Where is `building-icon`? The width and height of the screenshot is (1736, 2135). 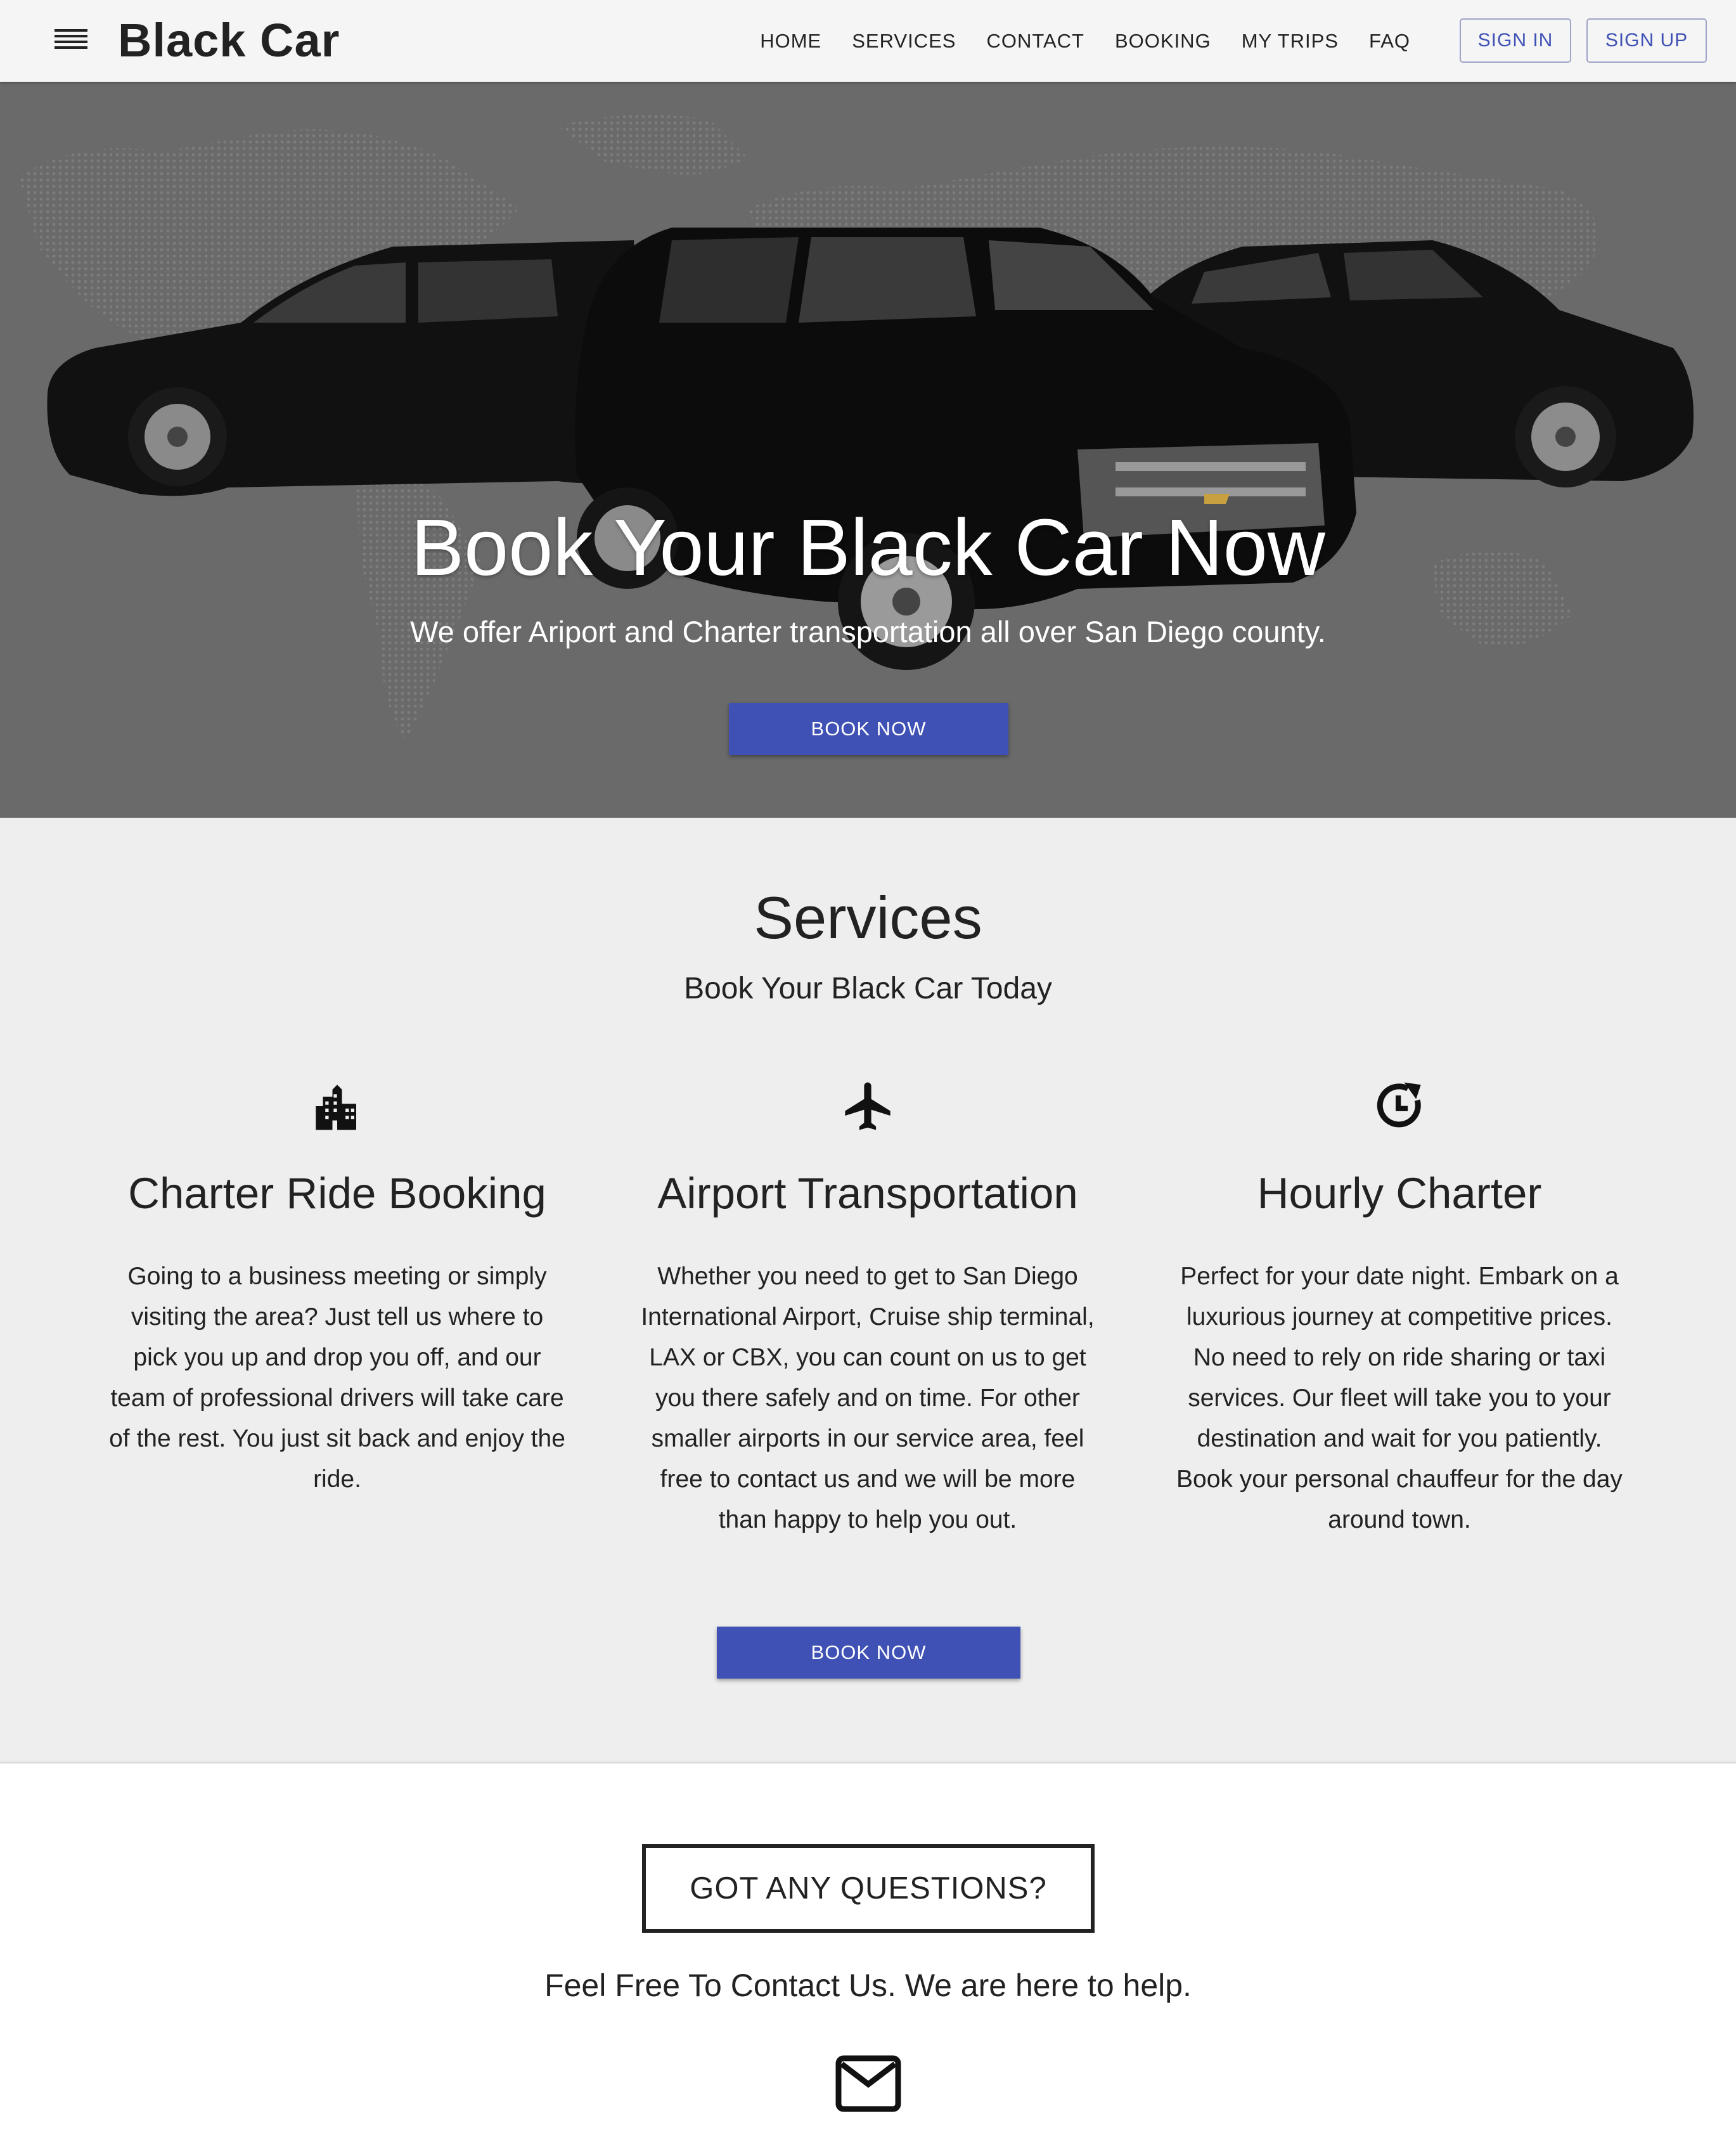
building-icon is located at coordinates (336, 1107).